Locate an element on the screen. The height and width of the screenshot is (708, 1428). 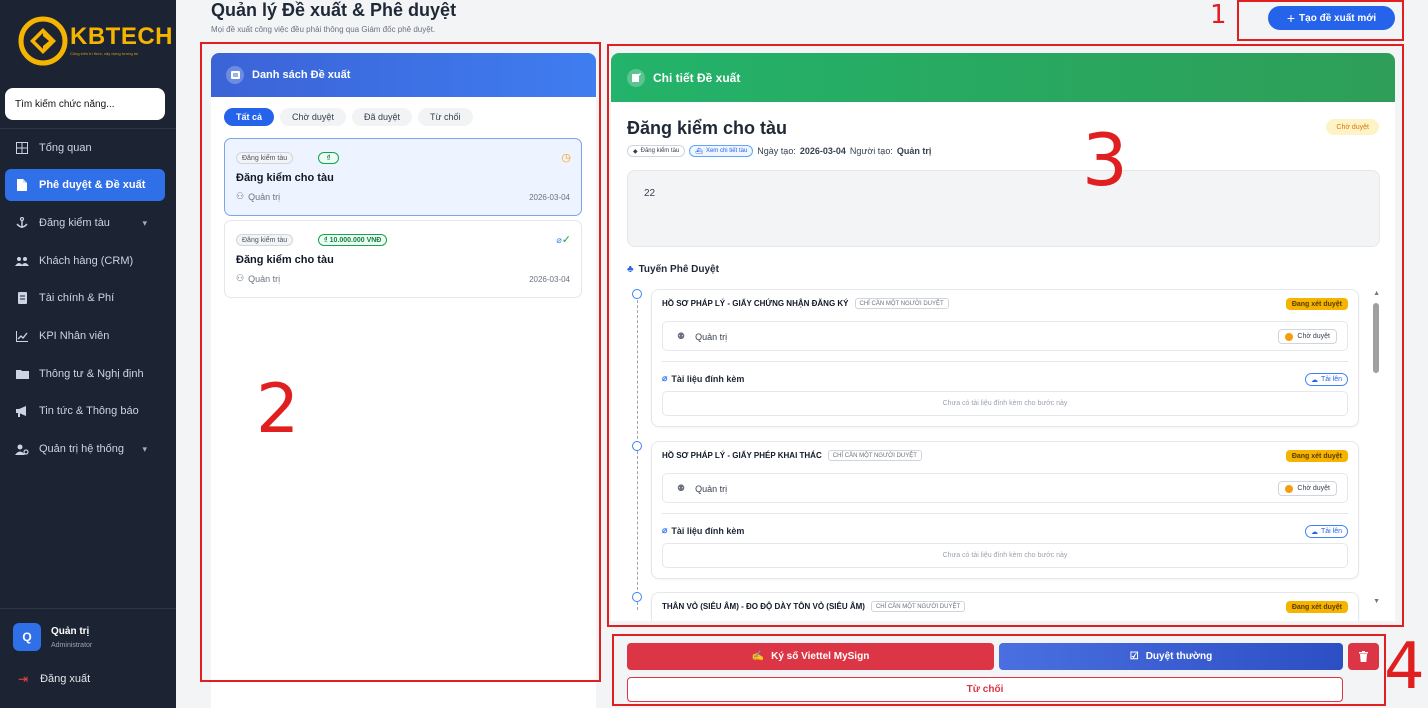
sidebar-item-crm: Khách hàng (CRM) is located at coordinates (85, 261).